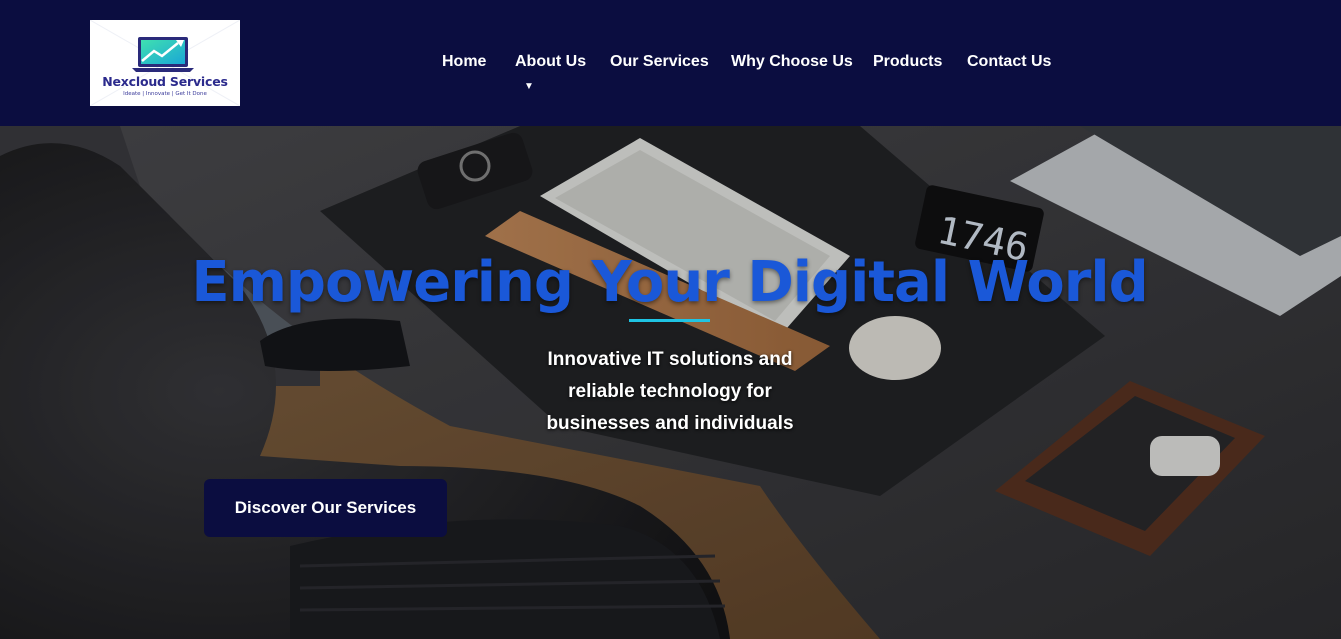 Image resolution: width=1341 pixels, height=639 pixels. I want to click on hero-title: Empowering Your Digital World, so click(669, 282).